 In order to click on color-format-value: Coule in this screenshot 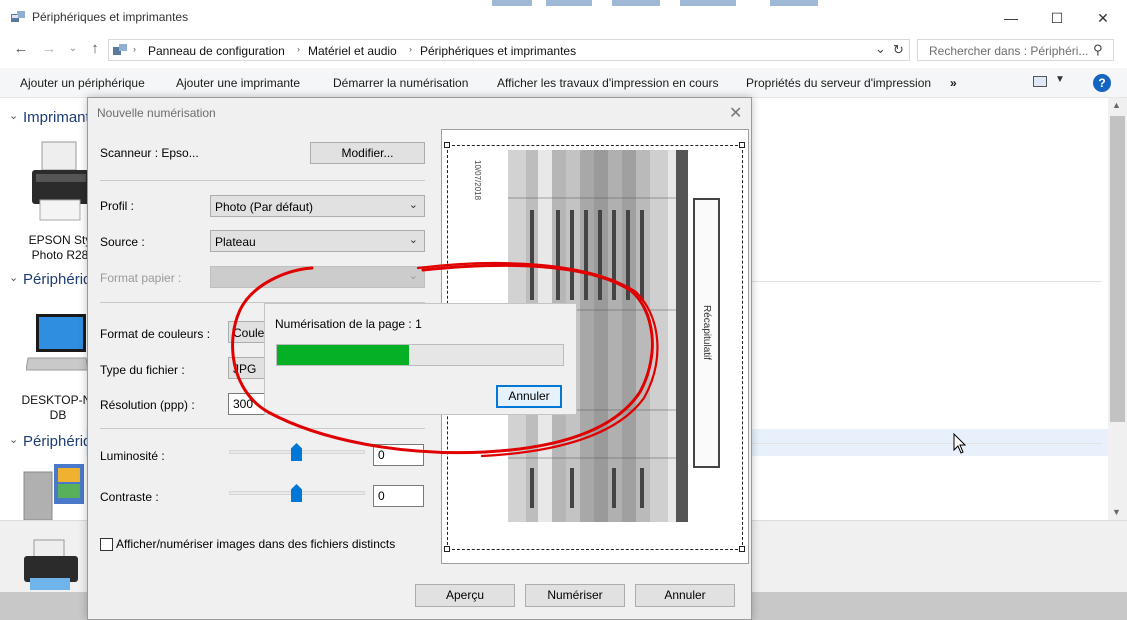, I will do `click(249, 333)`.